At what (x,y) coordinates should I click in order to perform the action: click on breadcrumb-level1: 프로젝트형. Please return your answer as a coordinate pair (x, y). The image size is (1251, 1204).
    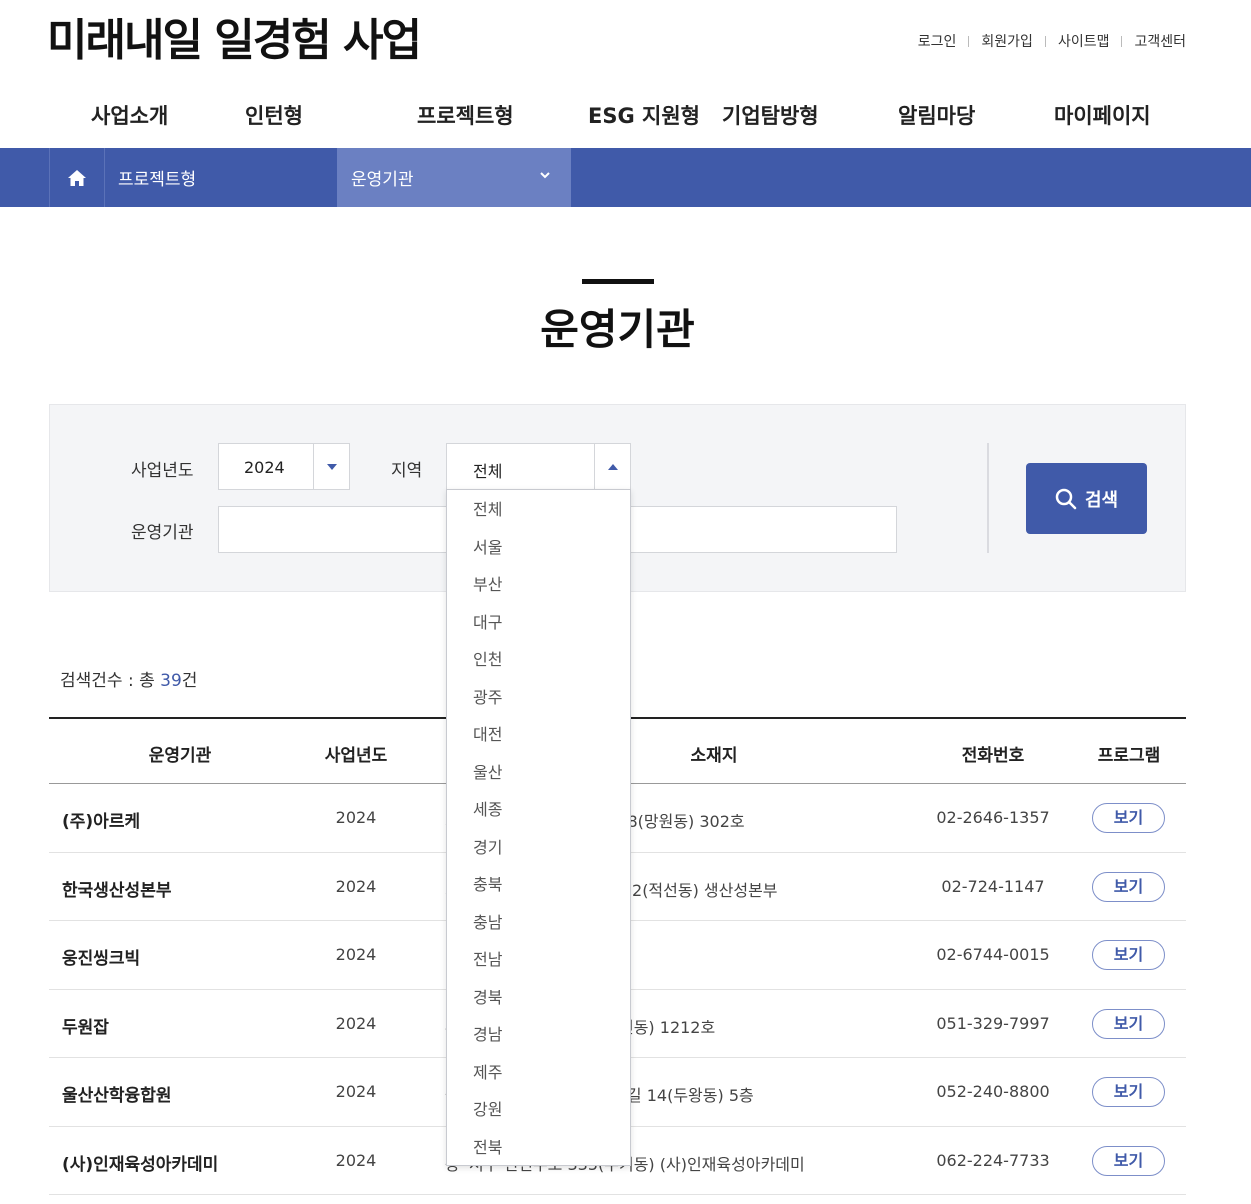
    Looking at the image, I should click on (157, 177).